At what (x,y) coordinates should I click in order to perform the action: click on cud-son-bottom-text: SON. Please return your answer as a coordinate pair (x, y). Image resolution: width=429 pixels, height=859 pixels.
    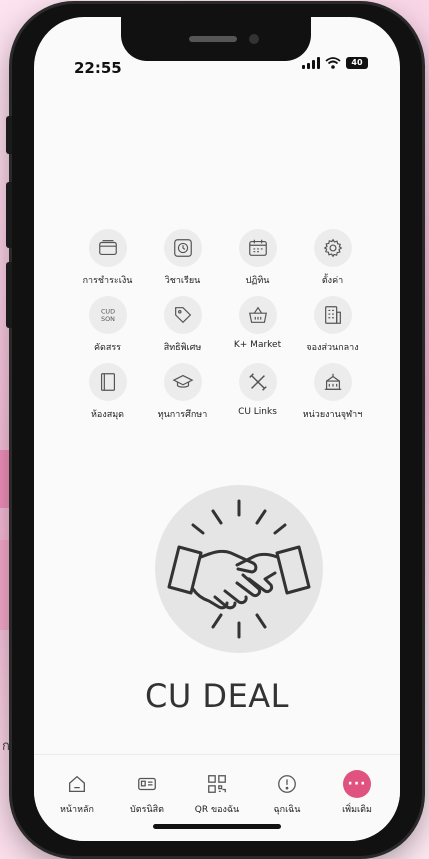
    Looking at the image, I should click on (108, 319).